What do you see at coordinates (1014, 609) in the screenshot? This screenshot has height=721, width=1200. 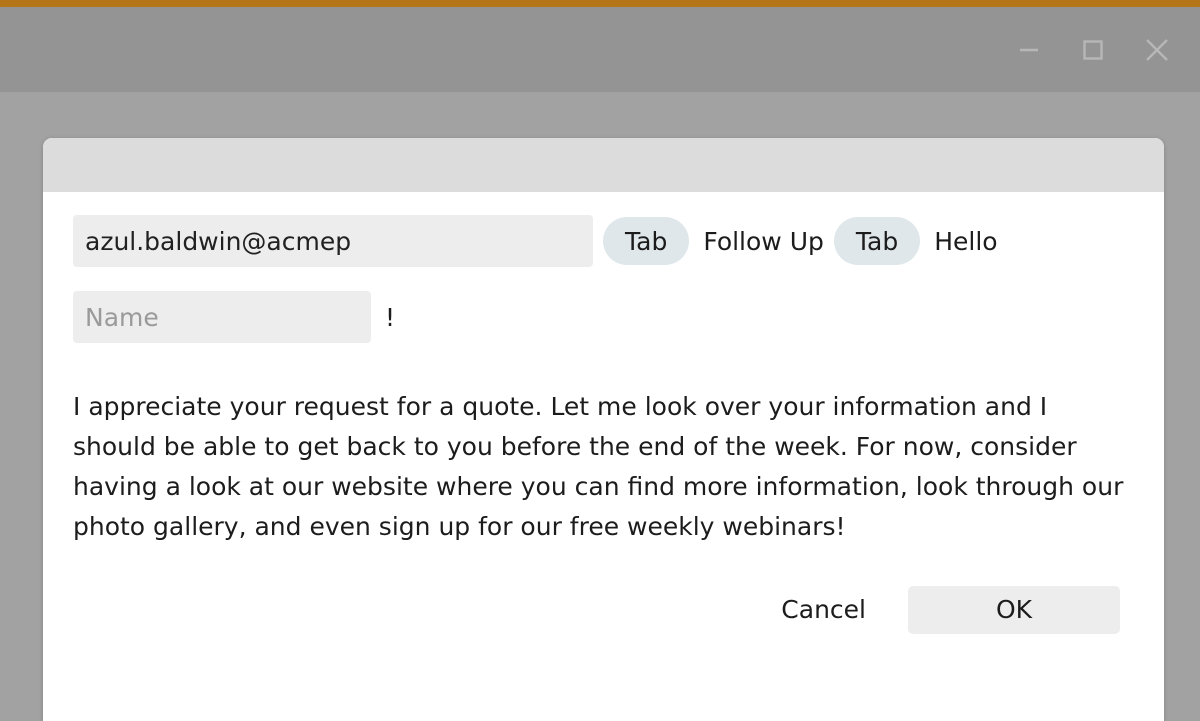 I see `ok-button: OK` at bounding box center [1014, 609].